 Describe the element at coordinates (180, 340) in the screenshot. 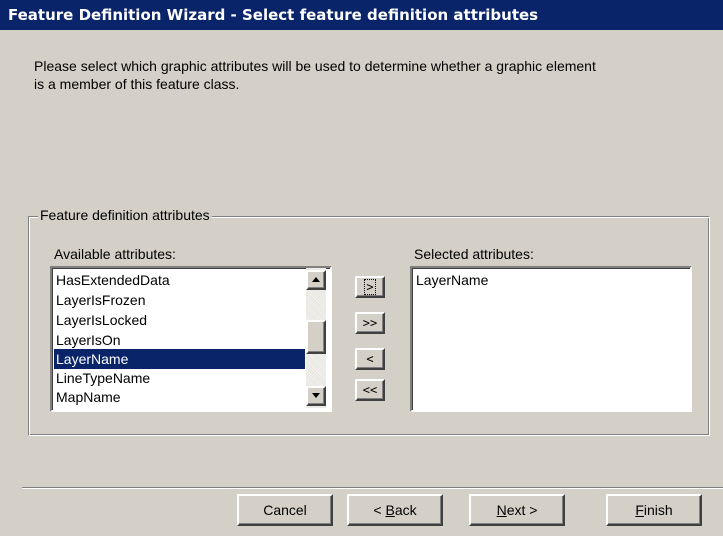

I see `list-item: LayerIsOn` at that location.